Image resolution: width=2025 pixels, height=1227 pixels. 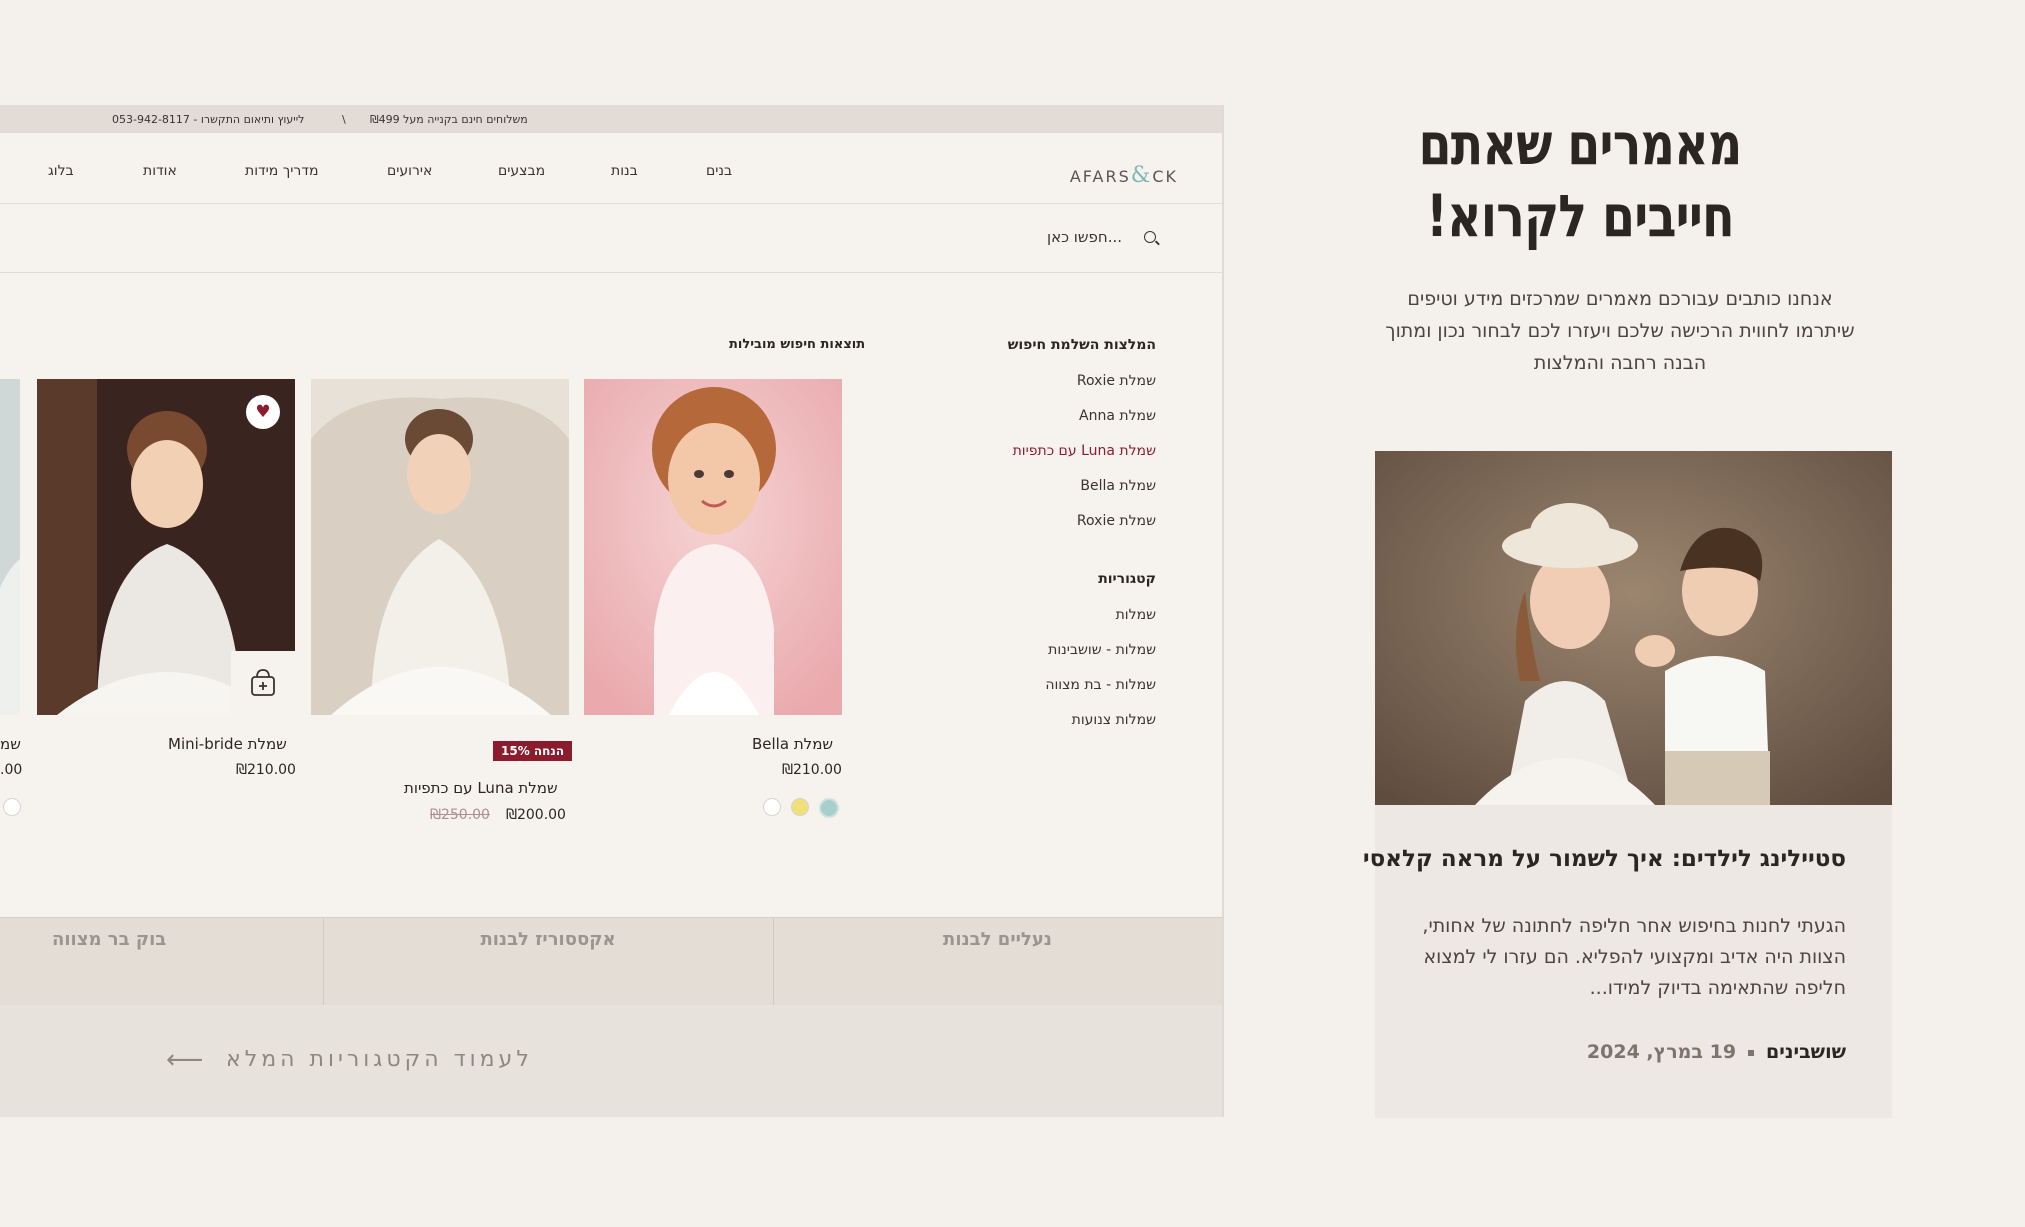 I want to click on article-date: 19 במרץ, 2024, so click(x=1661, y=1052).